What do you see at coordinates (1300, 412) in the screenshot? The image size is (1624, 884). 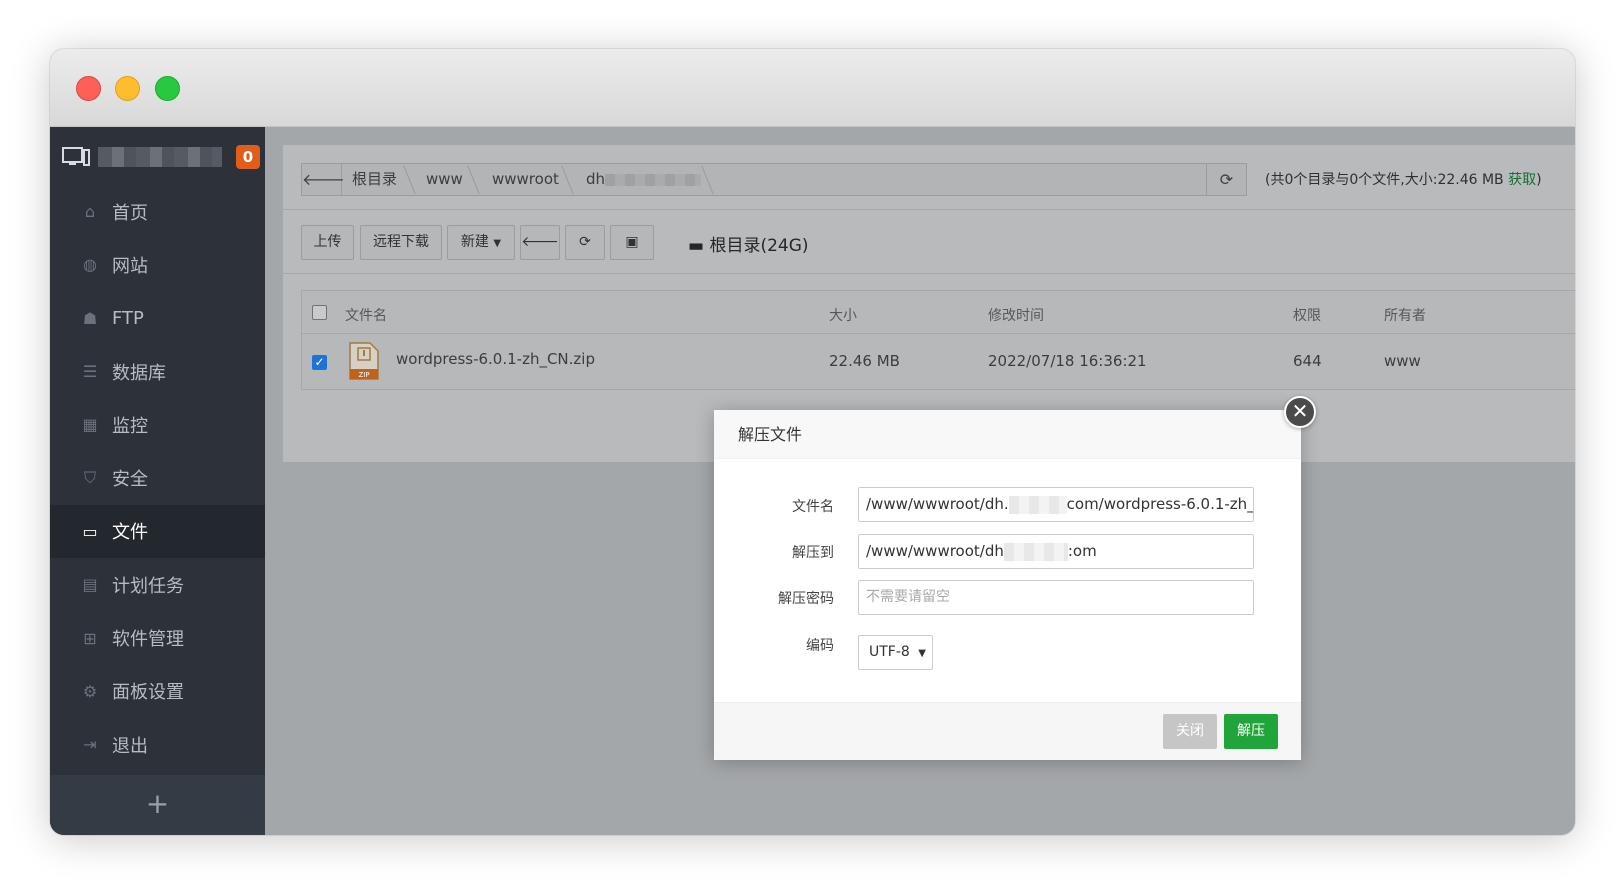 I see `dialog-close-icon: ✕` at bounding box center [1300, 412].